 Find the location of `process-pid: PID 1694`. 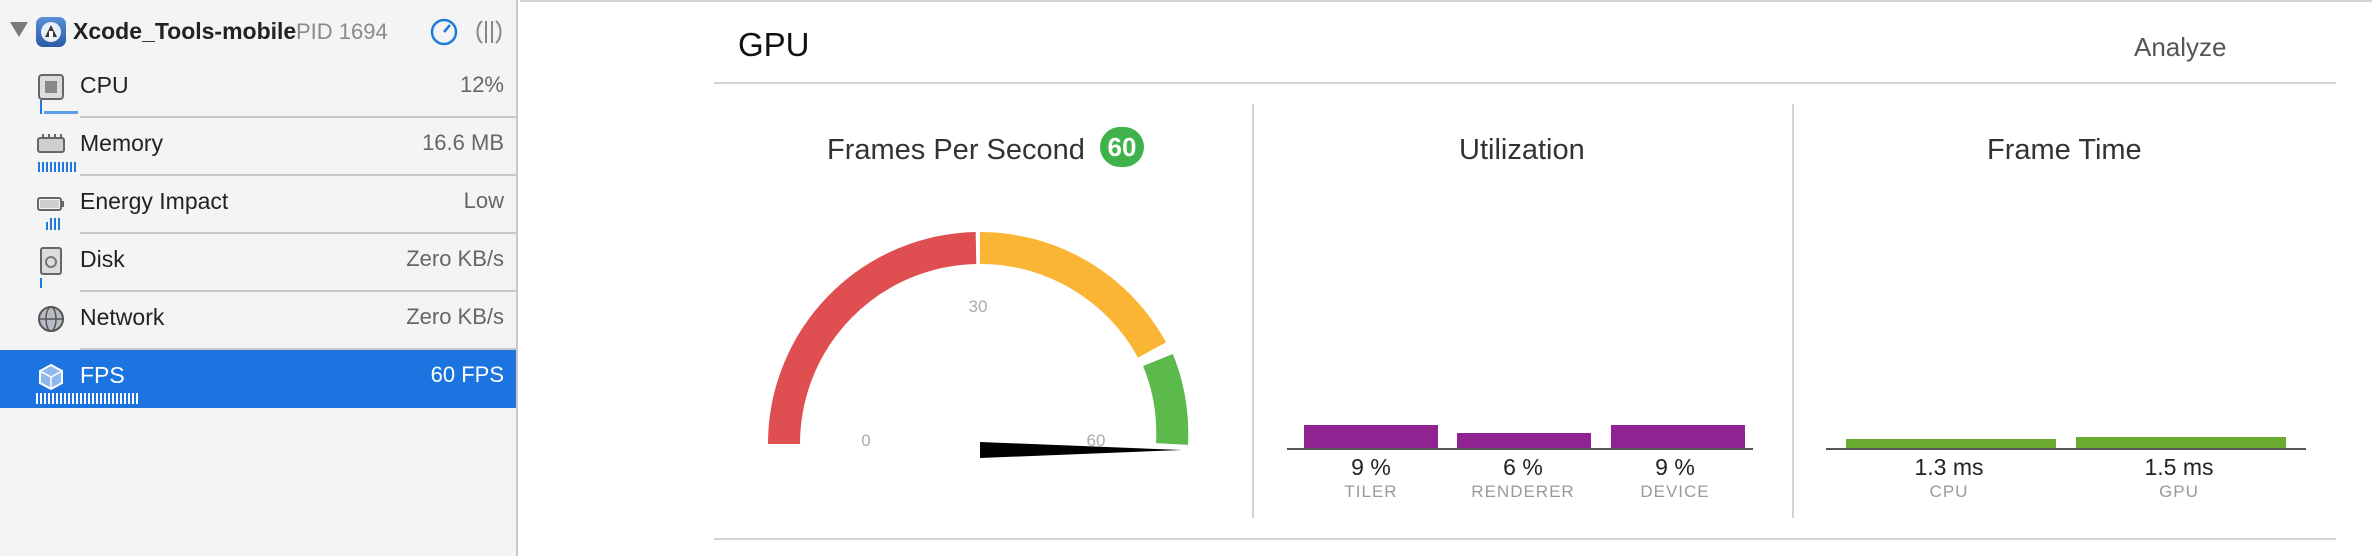

process-pid: PID 1694 is located at coordinates (342, 31).